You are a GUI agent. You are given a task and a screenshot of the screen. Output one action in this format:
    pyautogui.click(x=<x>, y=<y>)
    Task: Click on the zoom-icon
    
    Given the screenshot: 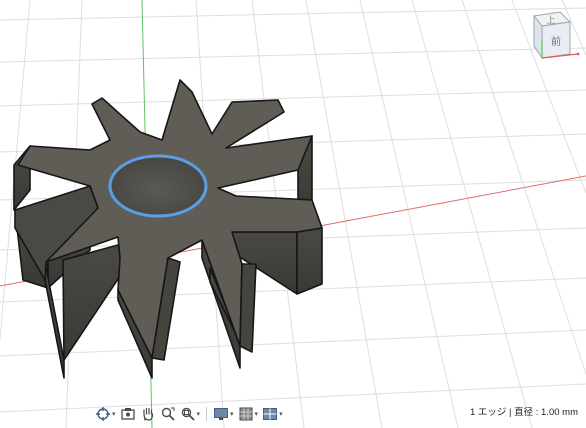 What is the action you would take?
    pyautogui.click(x=168, y=414)
    